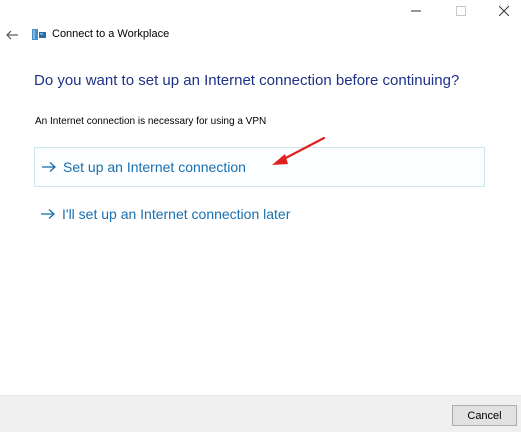  I want to click on back-arrow-icon, so click(12, 35).